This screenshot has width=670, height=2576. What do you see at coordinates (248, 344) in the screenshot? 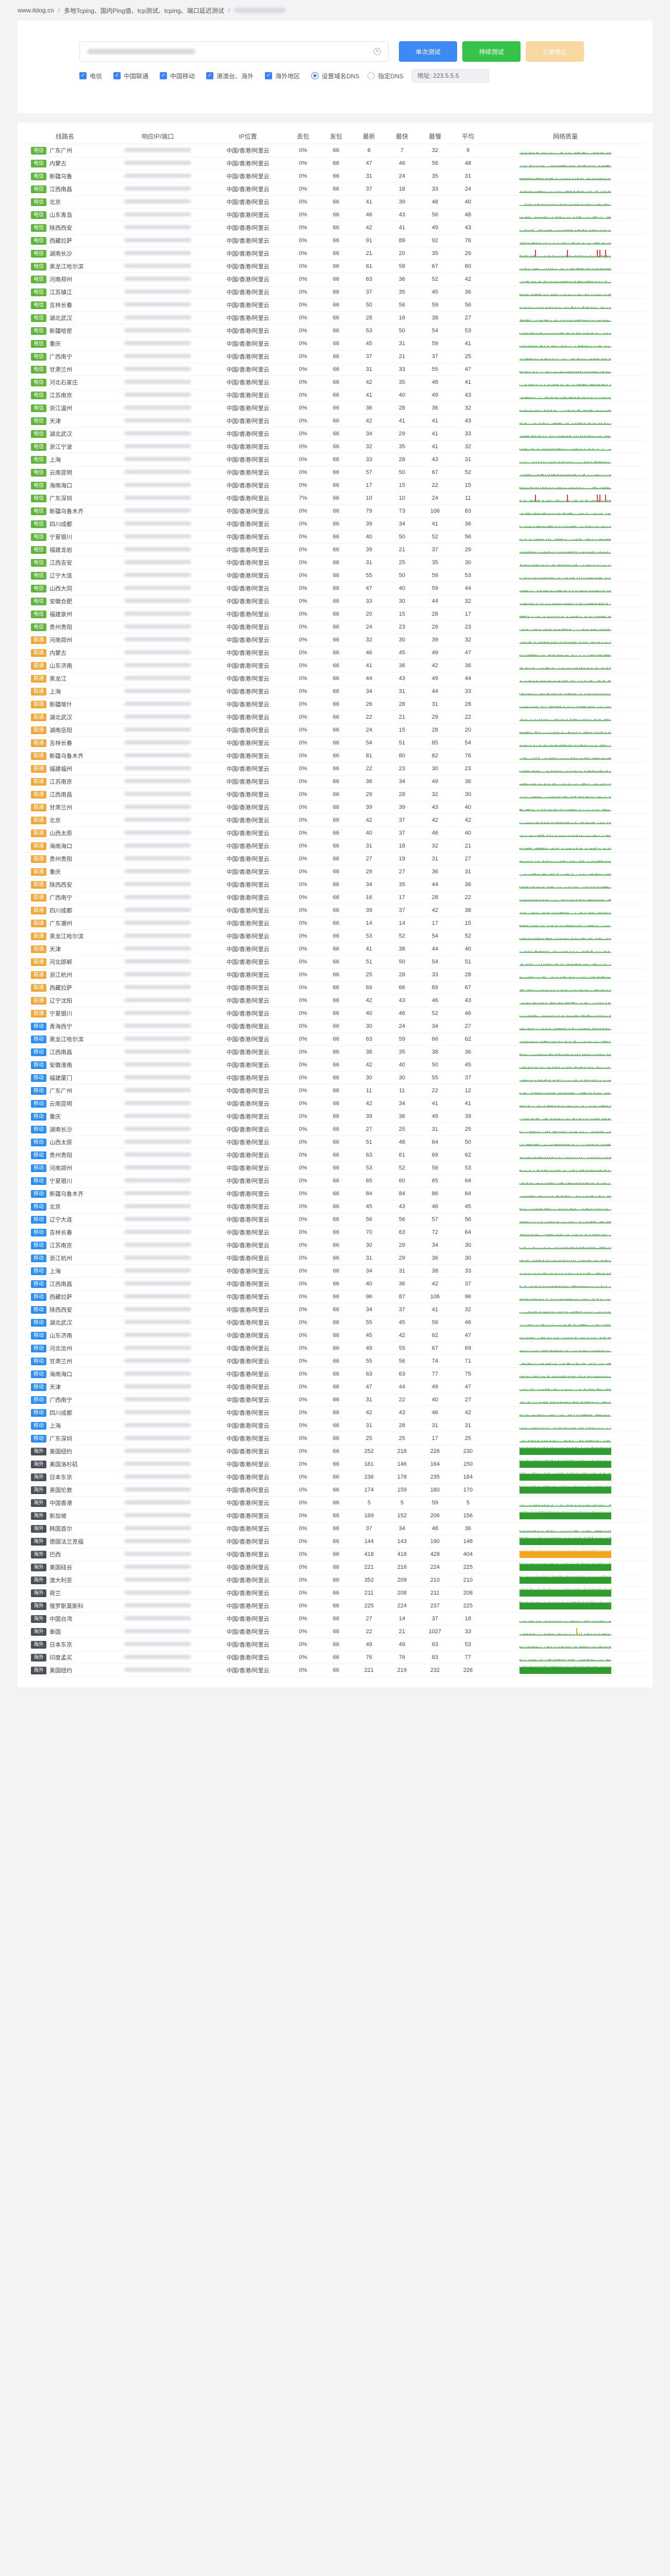
I see `location-cell: 中国/香港/阿里云` at bounding box center [248, 344].